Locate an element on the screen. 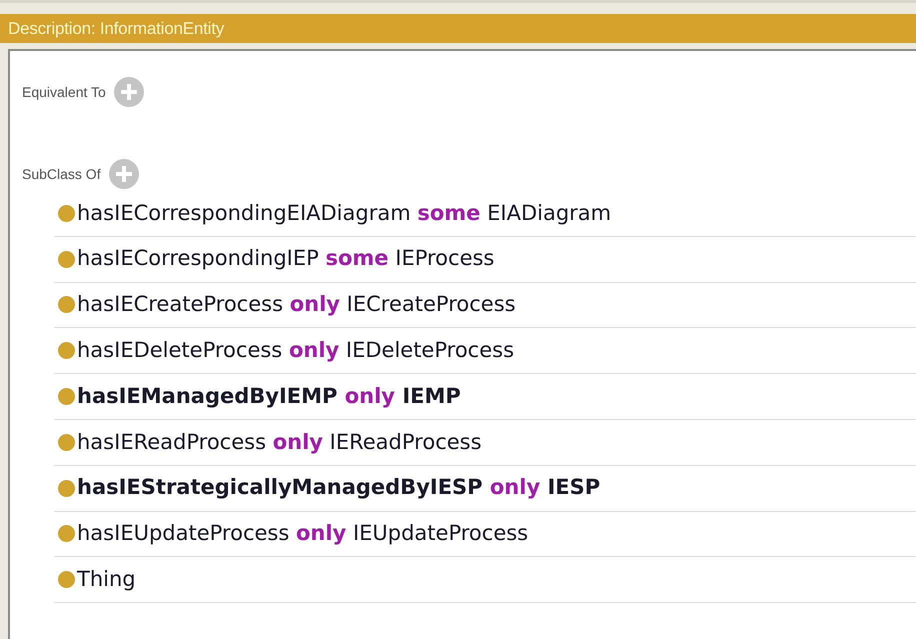 The image size is (916, 639). class-expression: hasIEManagedByIEMP only IEMP is located at coordinates (269, 396).